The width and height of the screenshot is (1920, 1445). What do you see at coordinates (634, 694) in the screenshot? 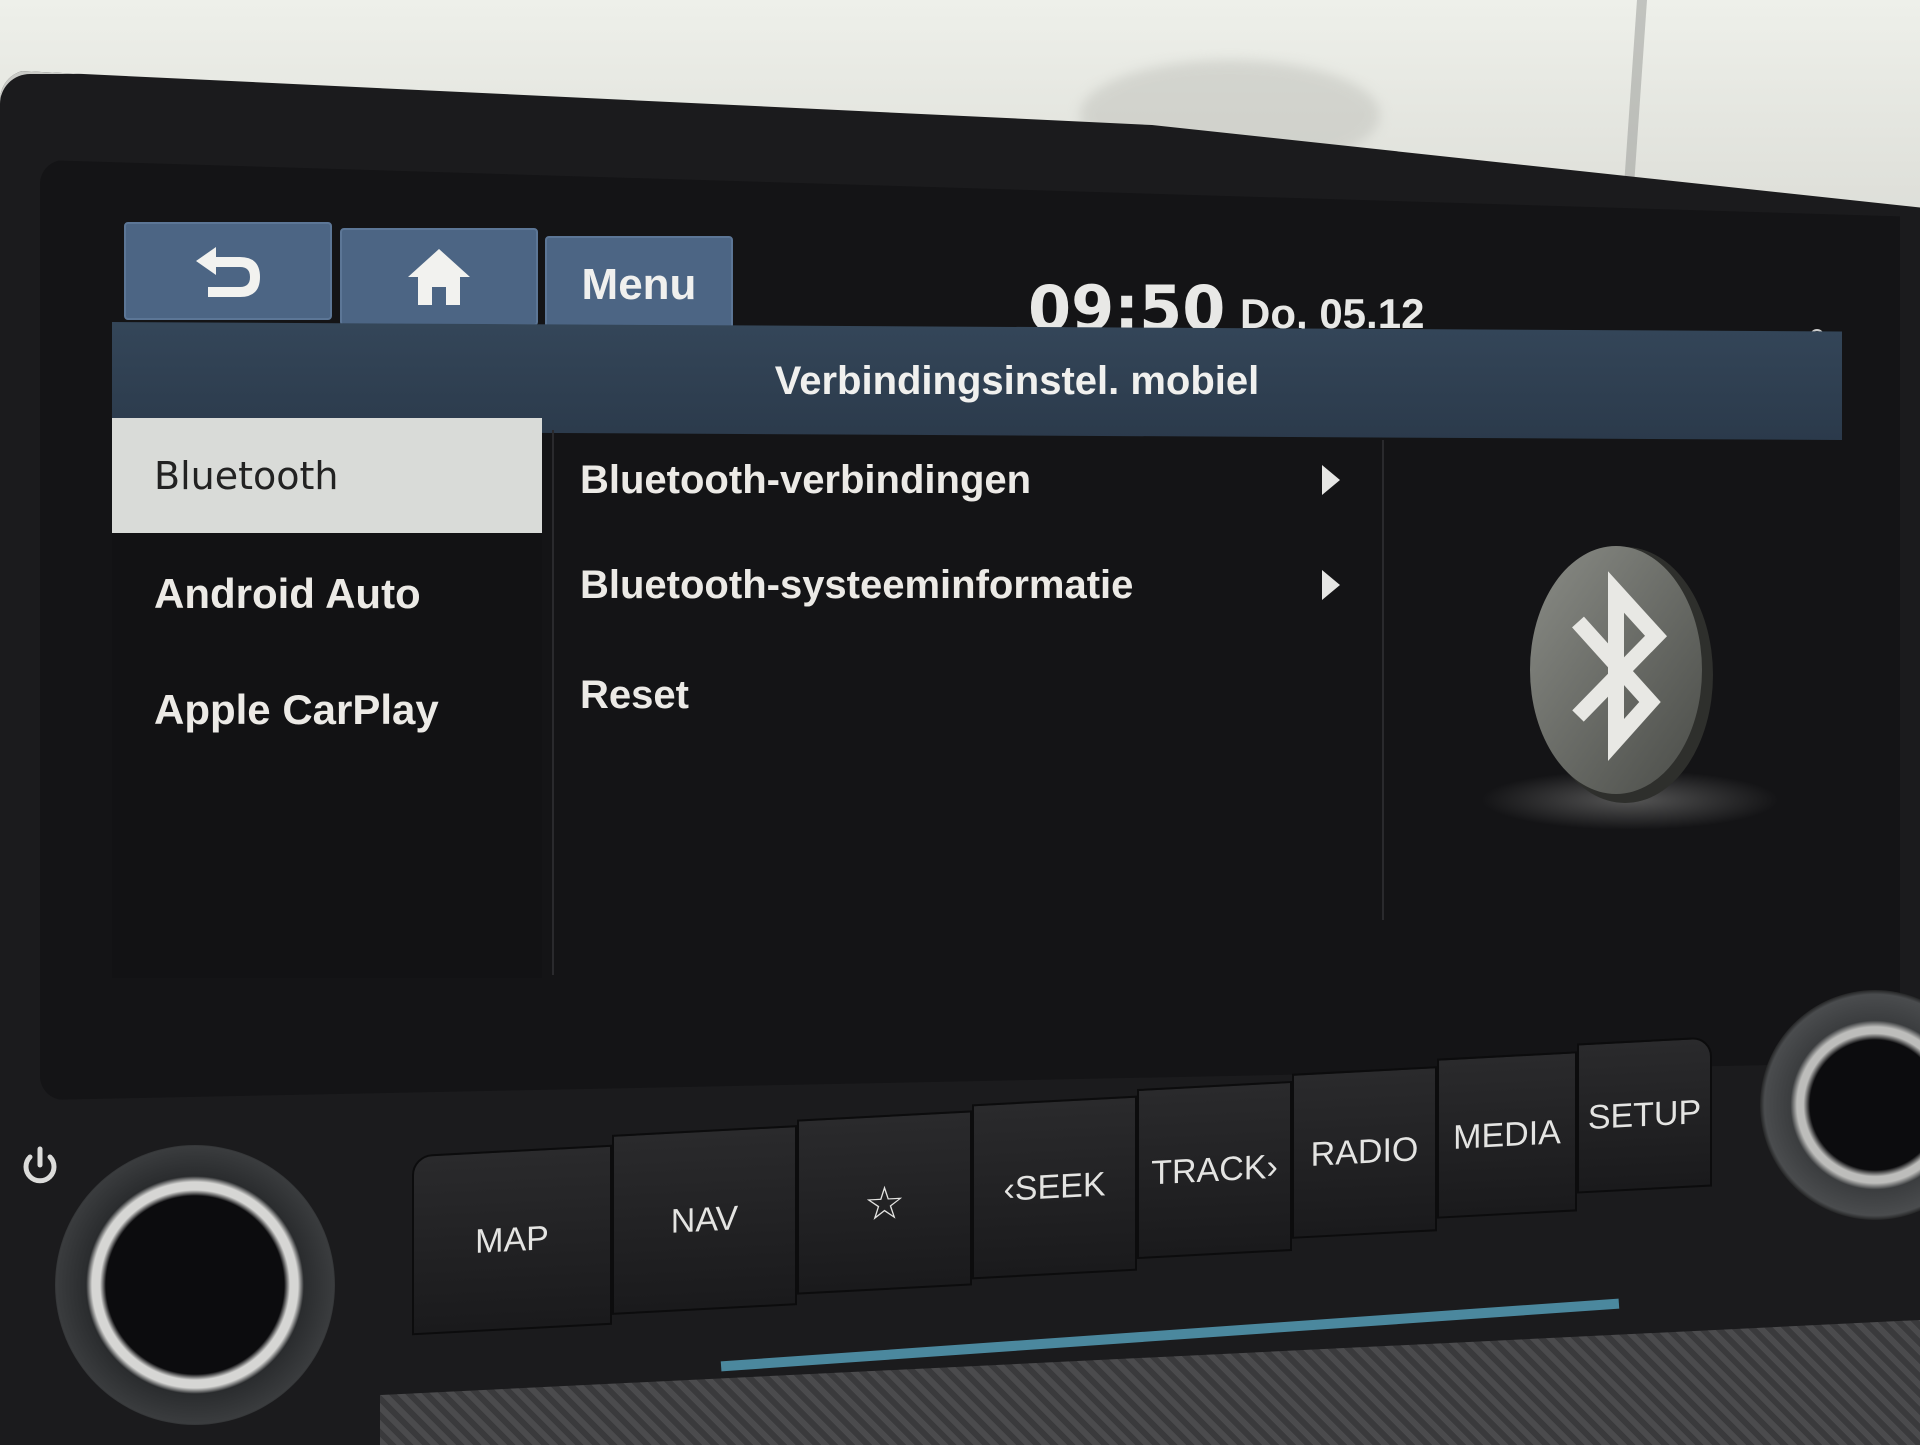
I see `option-label: Reset` at bounding box center [634, 694].